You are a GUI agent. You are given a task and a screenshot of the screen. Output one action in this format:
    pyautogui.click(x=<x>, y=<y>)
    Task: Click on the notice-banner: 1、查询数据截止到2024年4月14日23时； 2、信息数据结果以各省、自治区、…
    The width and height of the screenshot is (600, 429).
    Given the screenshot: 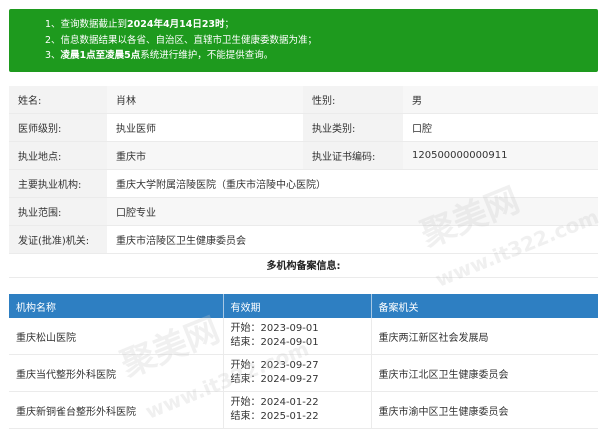 What is the action you would take?
    pyautogui.click(x=303, y=40)
    